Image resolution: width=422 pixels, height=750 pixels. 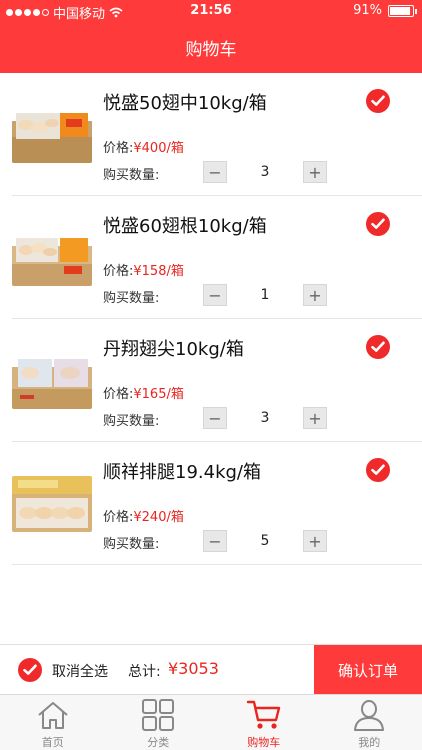 What do you see at coordinates (30, 670) in the screenshot?
I see `select-all-check-icon` at bounding box center [30, 670].